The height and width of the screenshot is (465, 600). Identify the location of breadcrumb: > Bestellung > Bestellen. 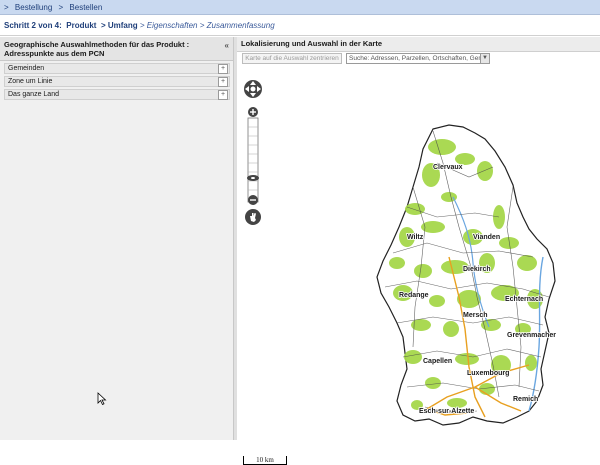
(300, 7).